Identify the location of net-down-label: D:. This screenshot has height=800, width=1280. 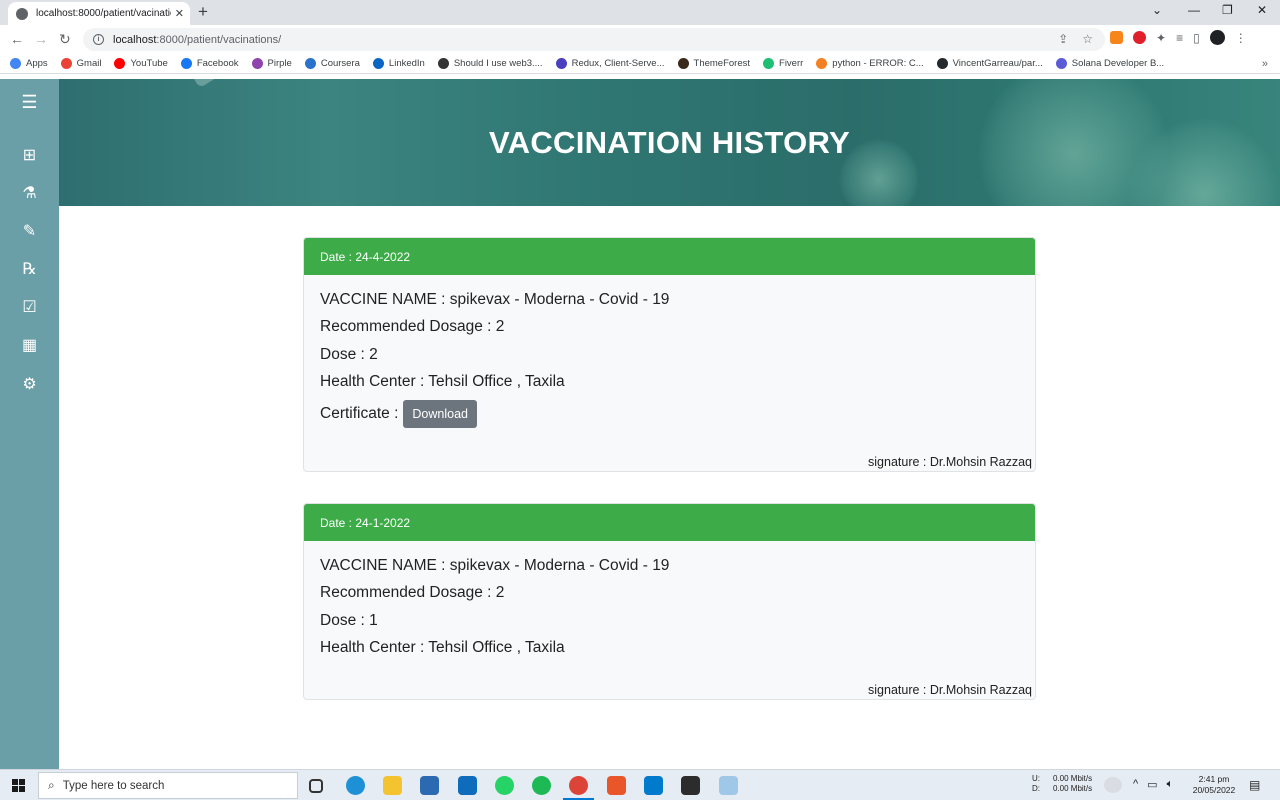
(1036, 788).